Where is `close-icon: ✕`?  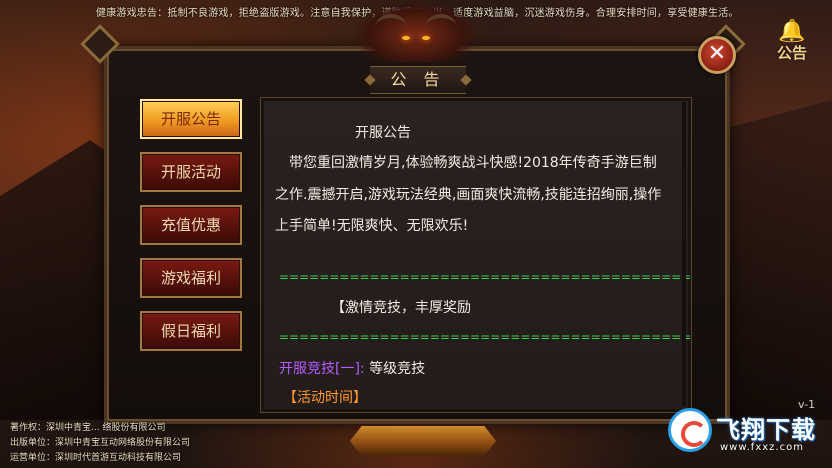 close-icon: ✕ is located at coordinates (717, 53).